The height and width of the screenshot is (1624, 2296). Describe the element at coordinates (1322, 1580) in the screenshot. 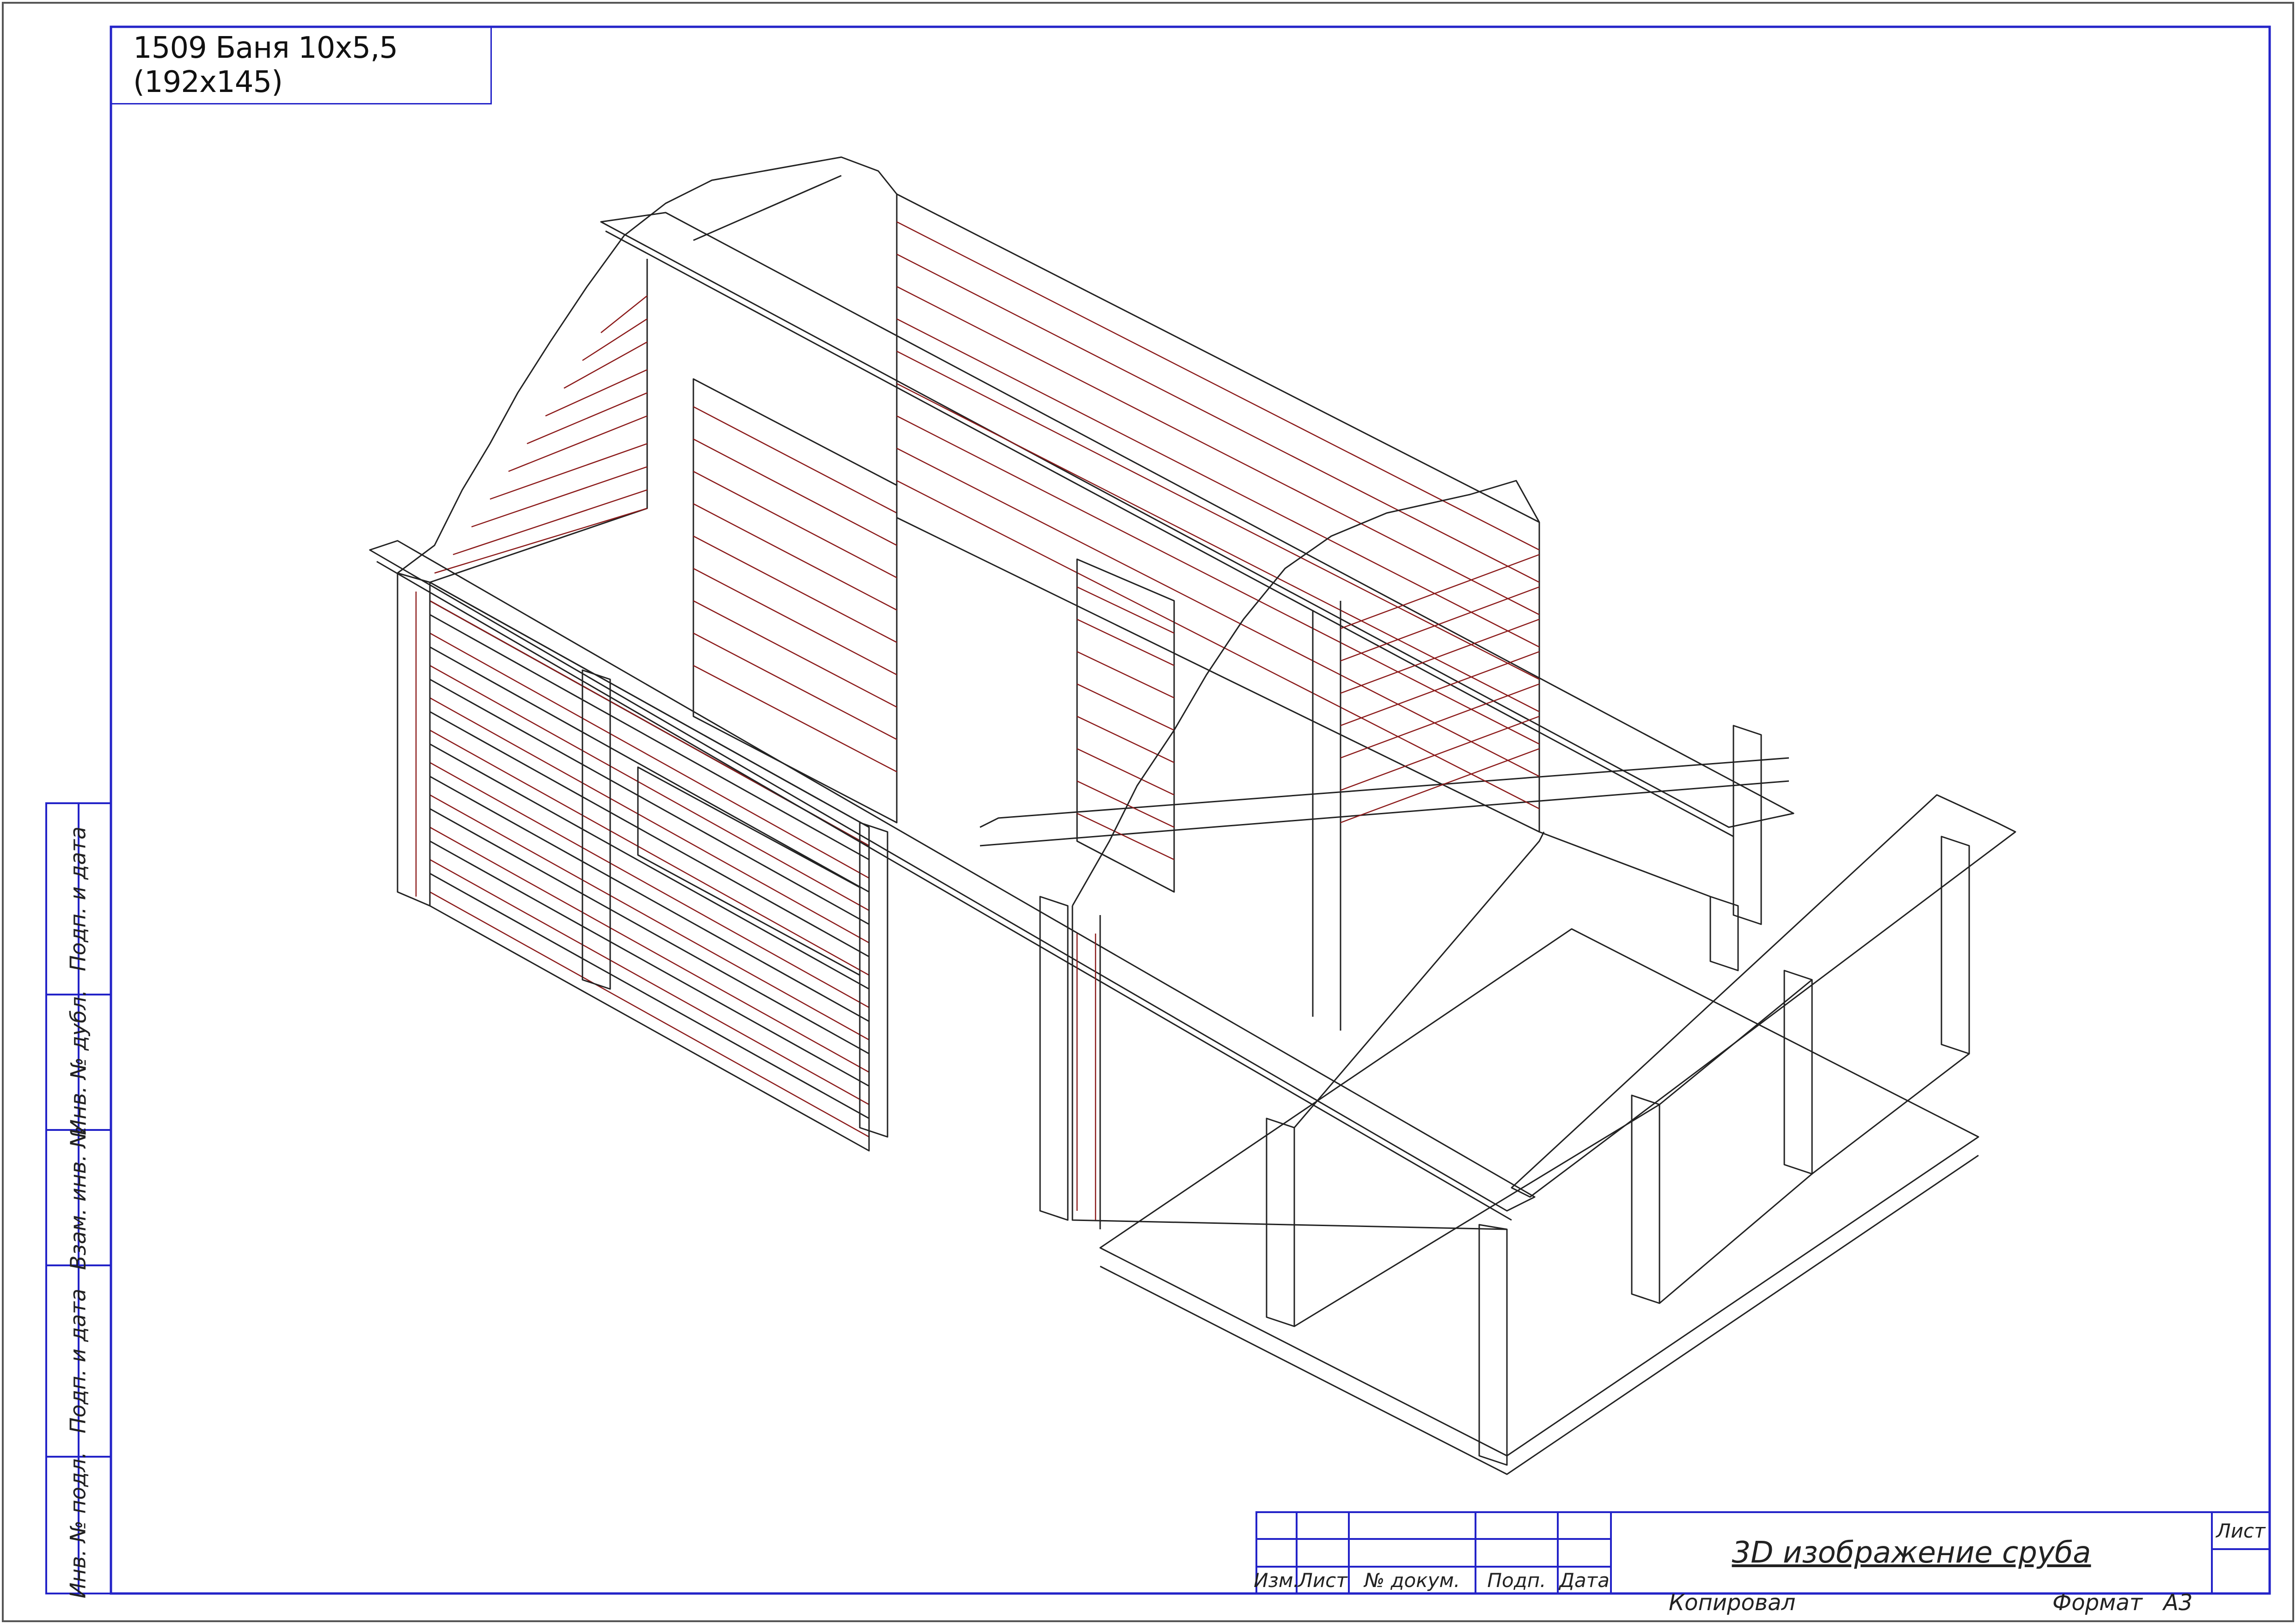

I see `title-block-col-sheet: Лист` at that location.